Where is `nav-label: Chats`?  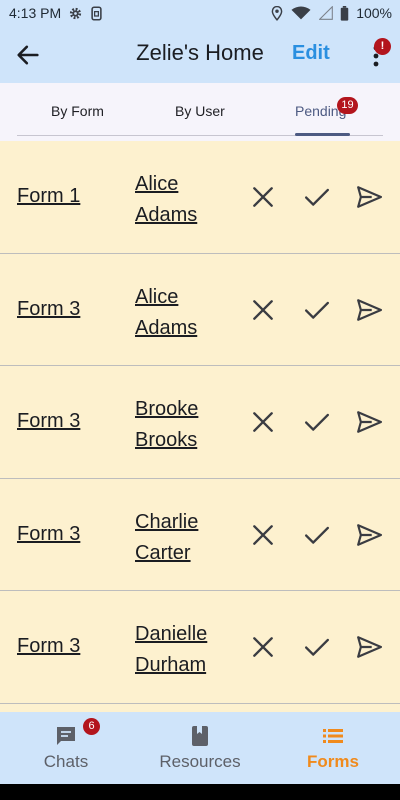
nav-label: Chats is located at coordinates (66, 761).